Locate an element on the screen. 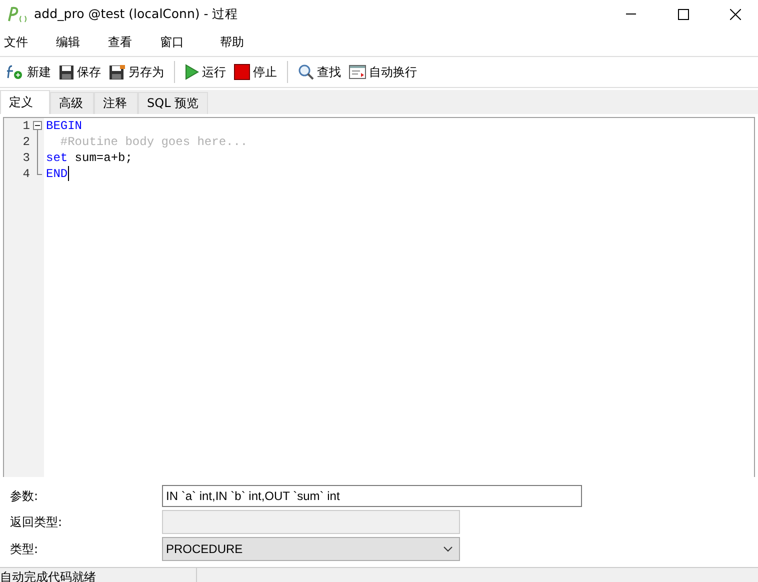 The image size is (758, 582). menu-item: 查看 is located at coordinates (132, 42).